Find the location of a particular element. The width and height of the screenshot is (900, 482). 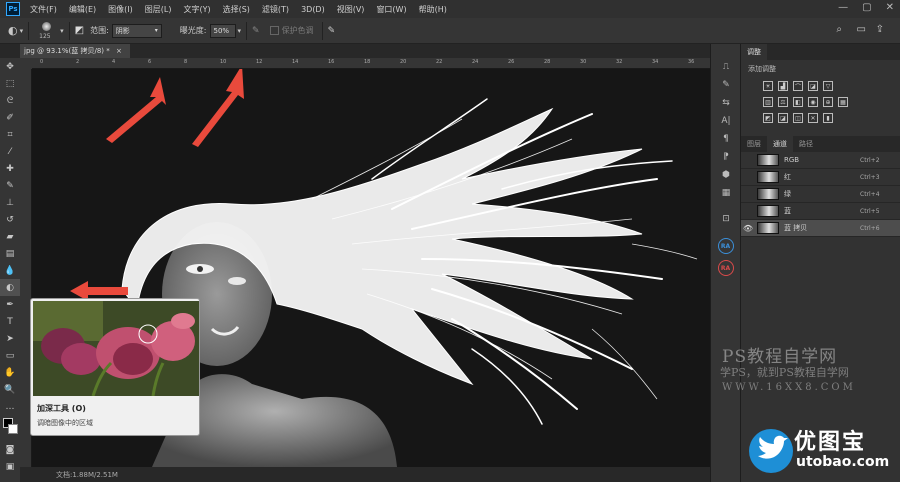

ruler-tick-label: 28 is located at coordinates (547, 62).